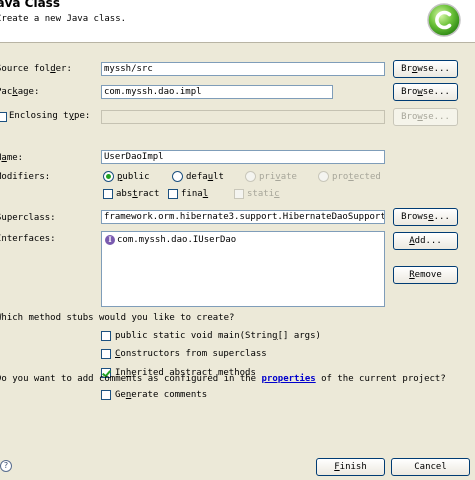  What do you see at coordinates (108, 194) in the screenshot?
I see `modifier-abstract-checkbox` at bounding box center [108, 194].